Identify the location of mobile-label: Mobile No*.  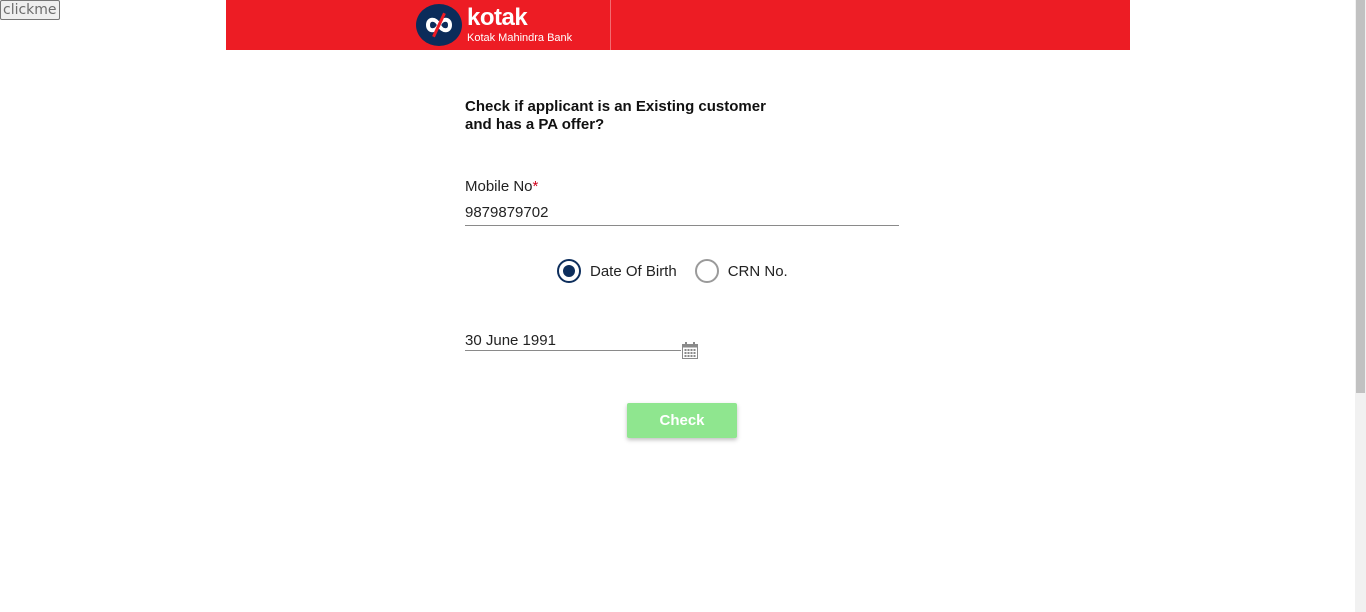
(501, 186).